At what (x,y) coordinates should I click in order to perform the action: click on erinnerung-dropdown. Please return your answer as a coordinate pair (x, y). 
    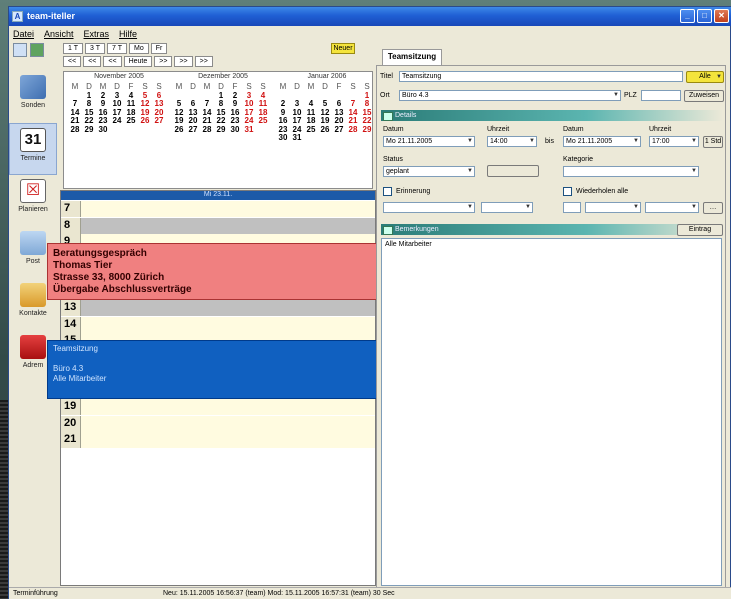
    Looking at the image, I should click on (429, 207).